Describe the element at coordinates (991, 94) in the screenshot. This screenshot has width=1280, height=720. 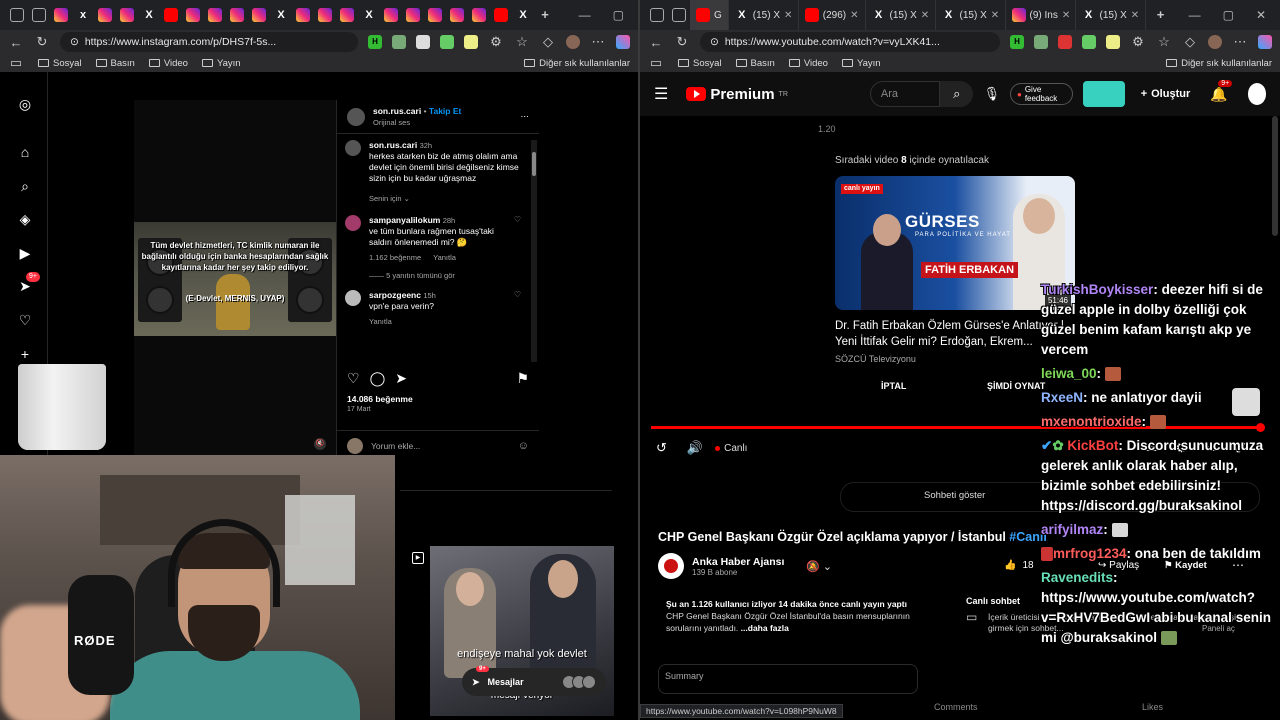
I see `microphone-icon: 🎙` at that location.